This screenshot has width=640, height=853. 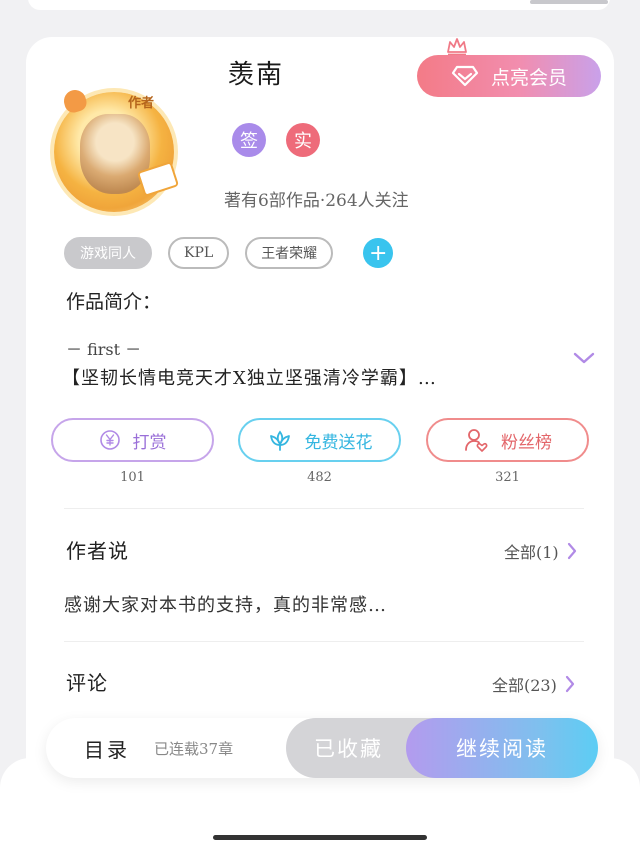 I want to click on author-note-all-link: 全部(1), so click(x=540, y=551).